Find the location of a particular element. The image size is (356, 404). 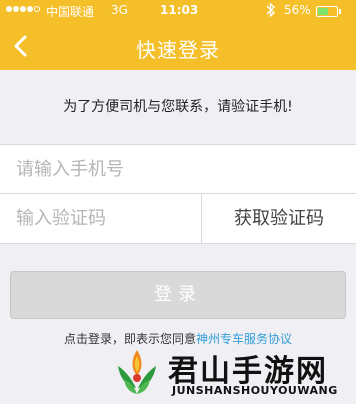

nav-bar: 快速登录 is located at coordinates (178, 46).